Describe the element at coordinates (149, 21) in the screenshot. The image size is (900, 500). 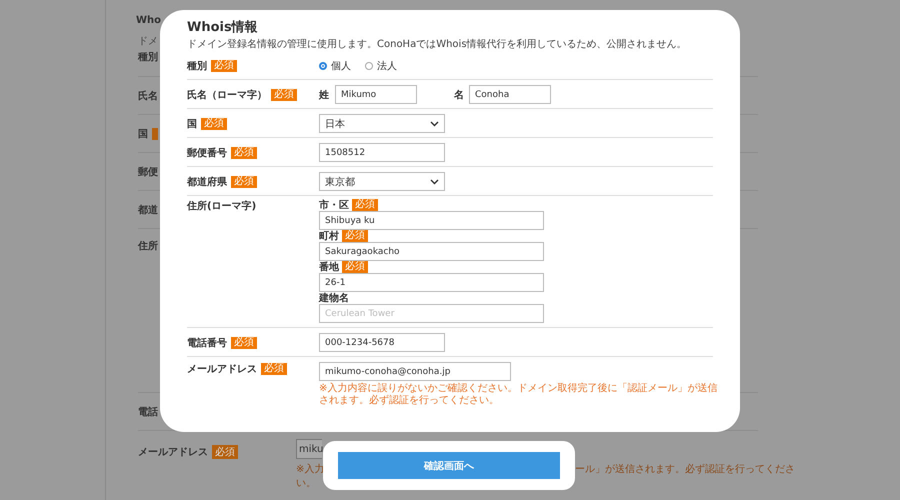
I see `page-title: Who` at that location.